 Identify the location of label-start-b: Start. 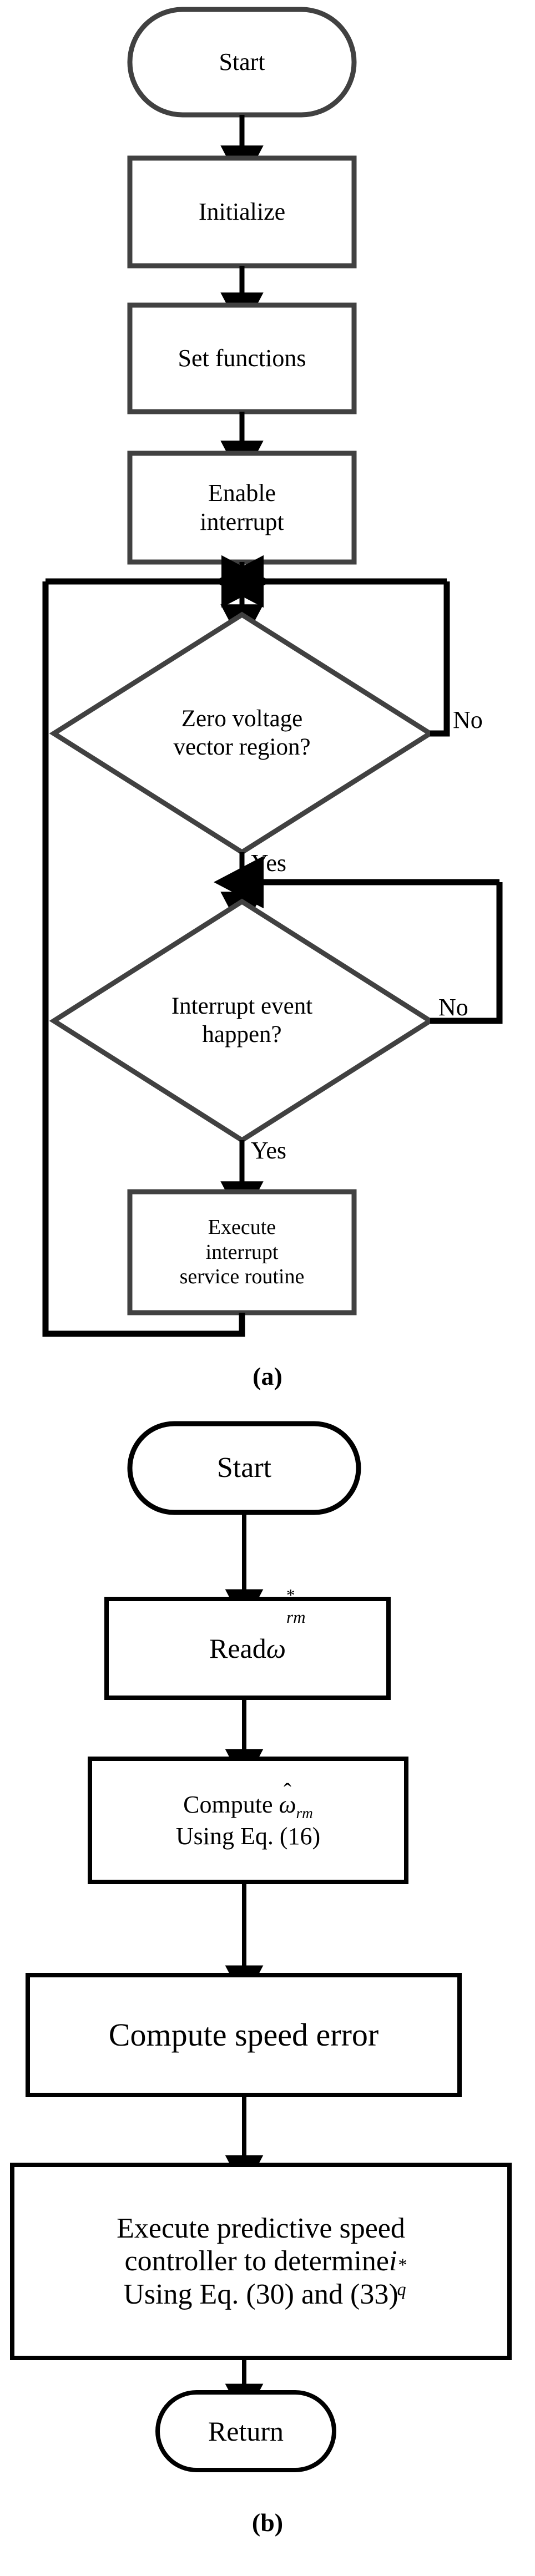
(244, 1468).